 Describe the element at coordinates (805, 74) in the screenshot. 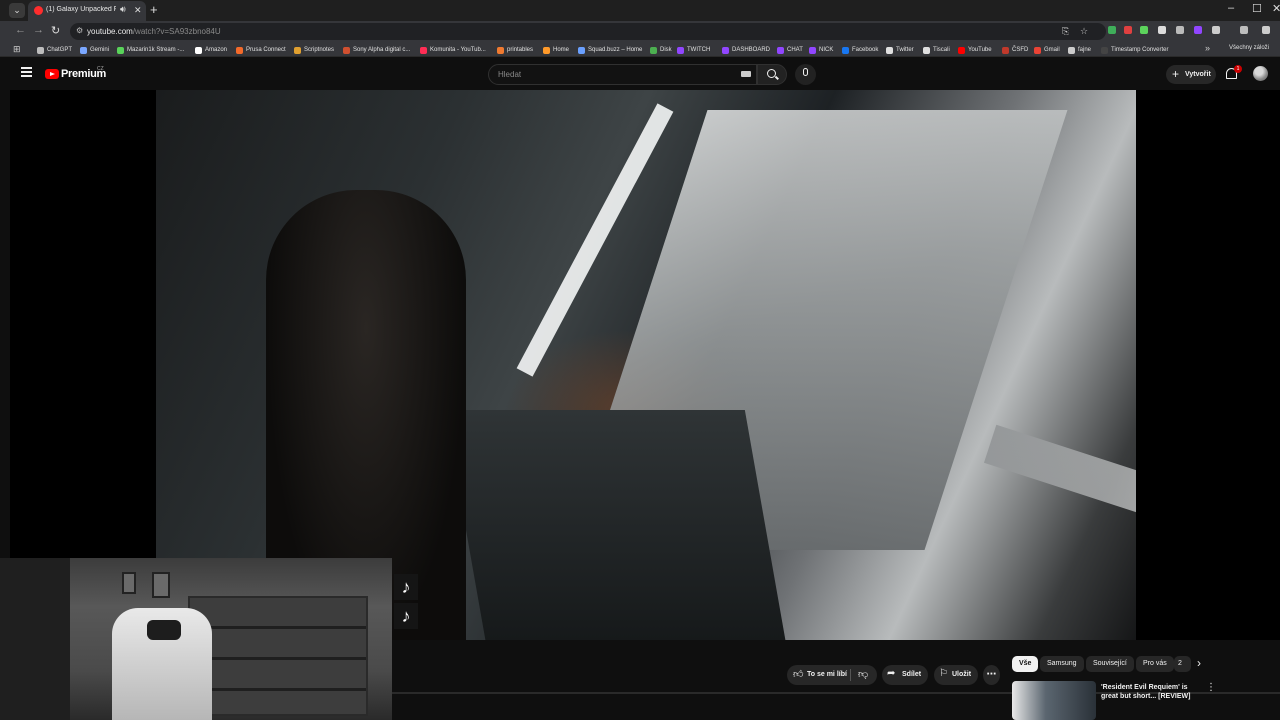

I see `voice-search-button` at that location.